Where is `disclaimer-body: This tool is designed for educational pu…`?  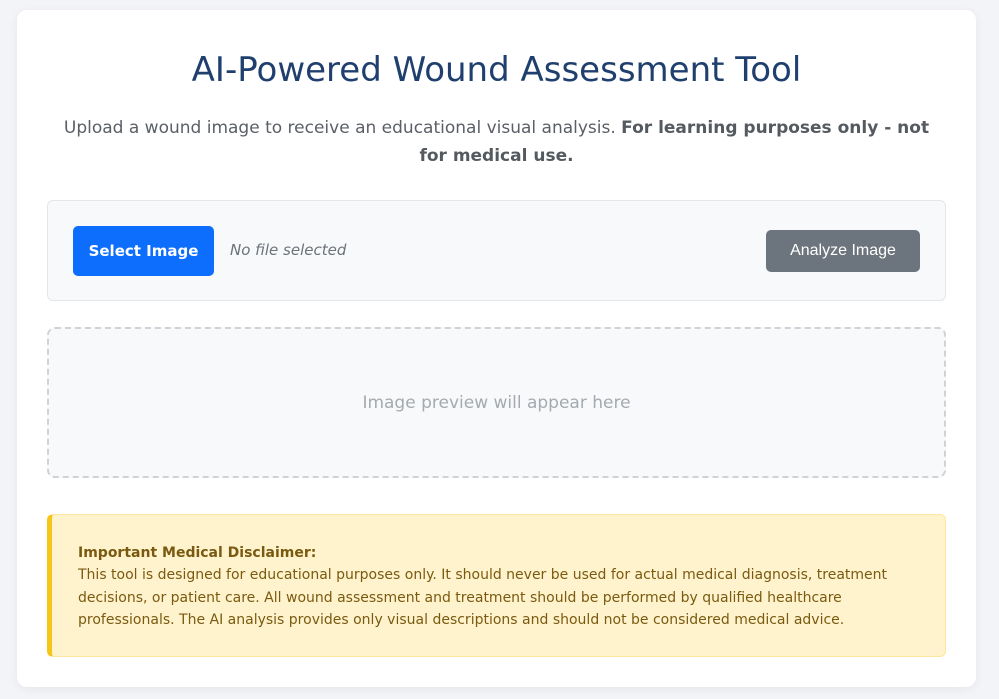
disclaimer-body: This tool is designed for educational pu… is located at coordinates (483, 597).